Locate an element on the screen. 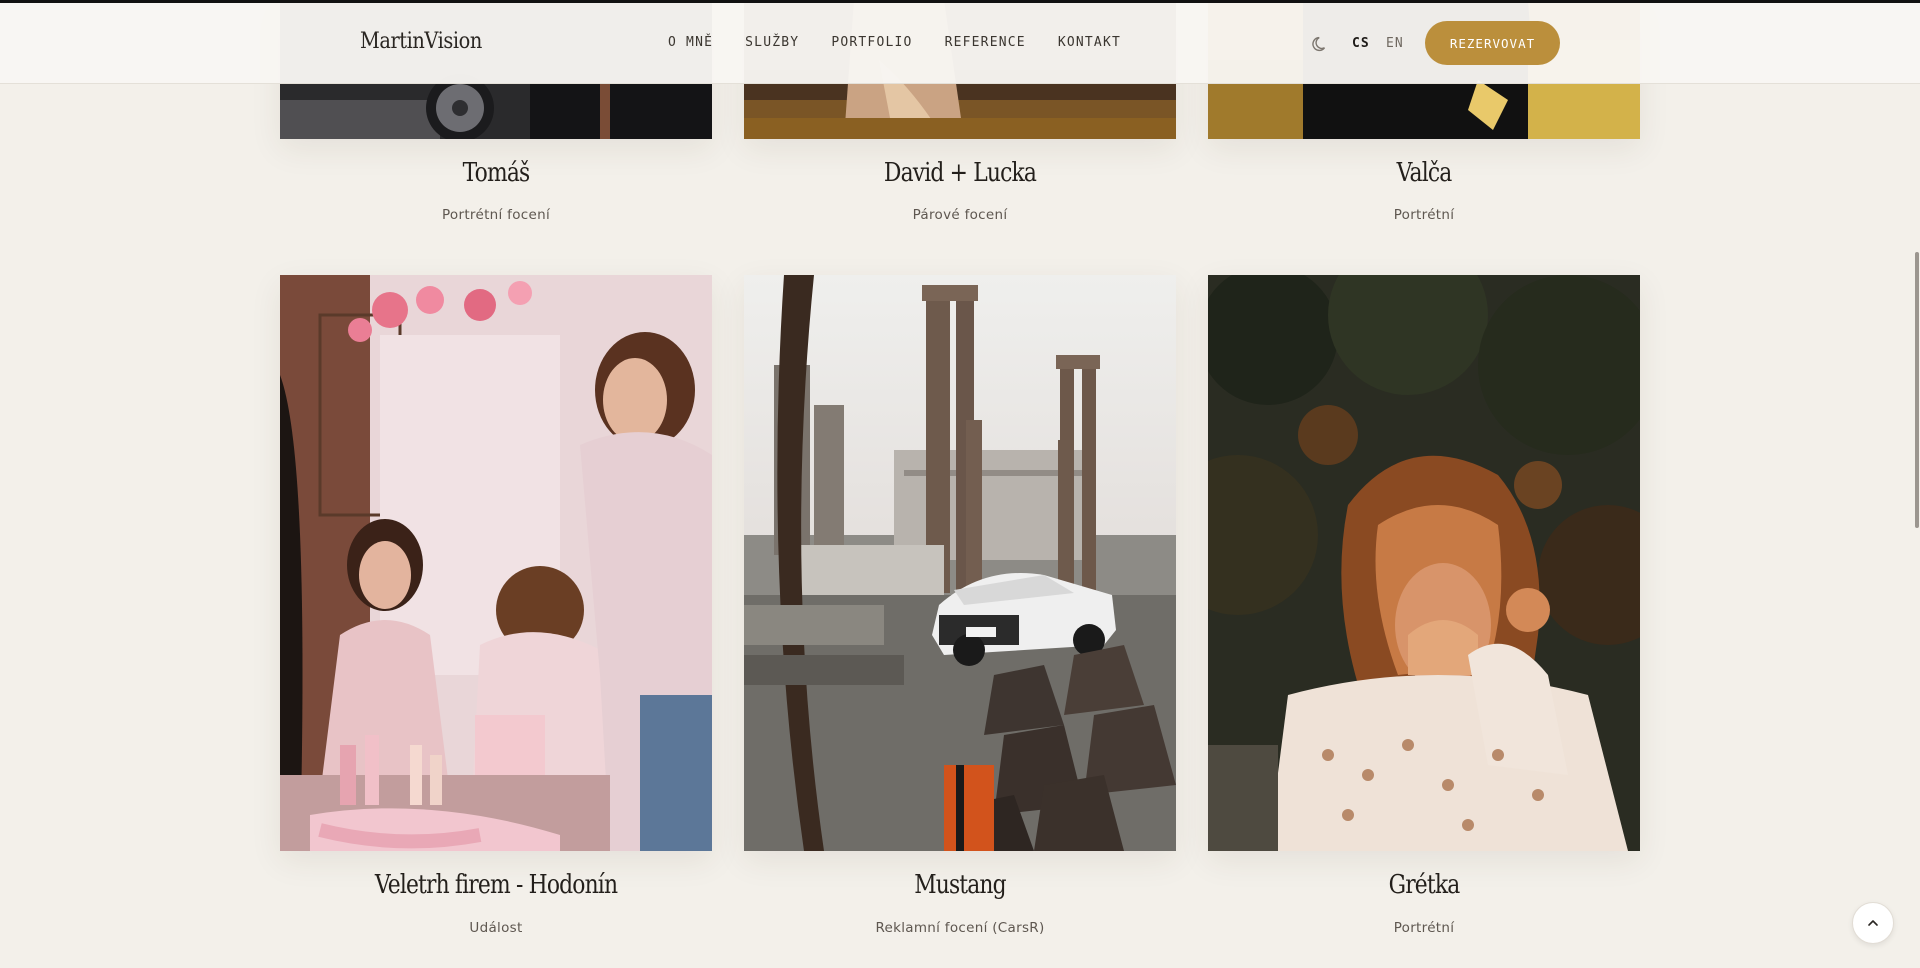  card-category: Událost is located at coordinates (496, 928).